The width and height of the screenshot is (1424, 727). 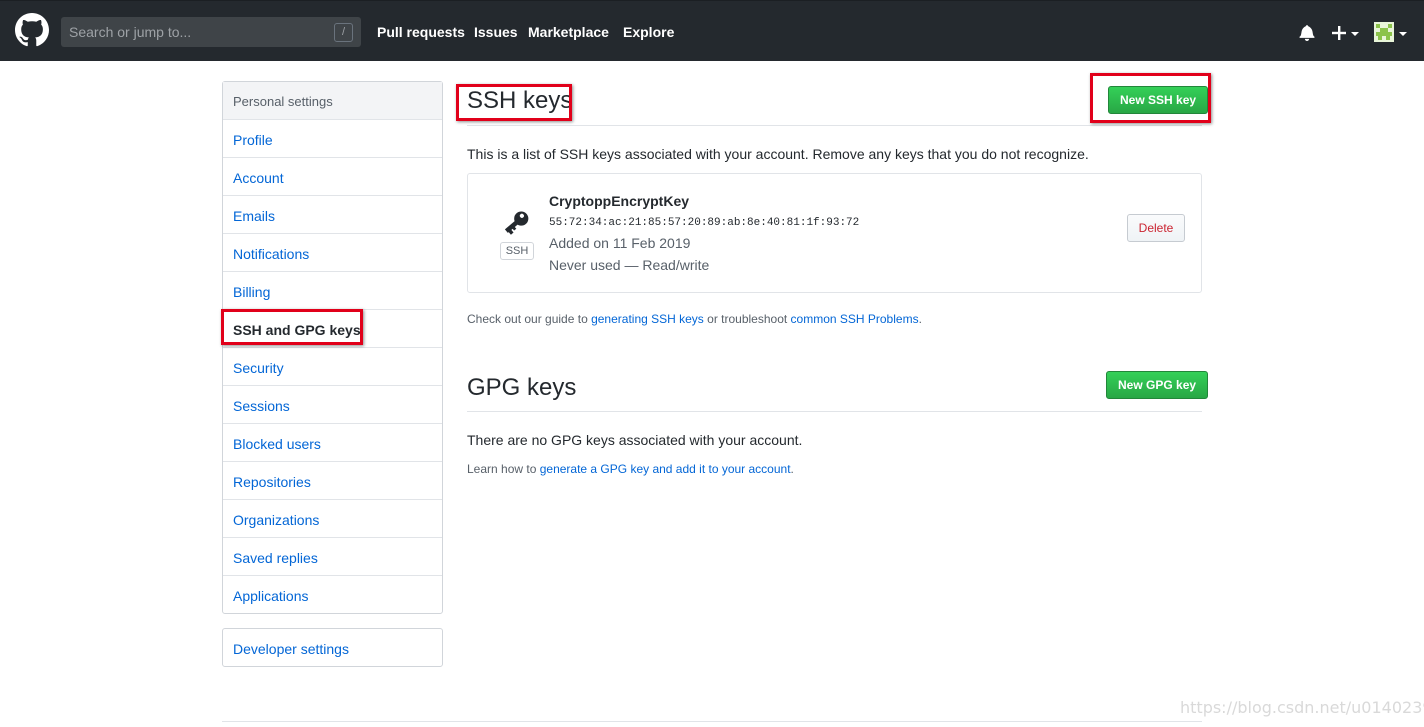 I want to click on key-icon, so click(x=516, y=223).